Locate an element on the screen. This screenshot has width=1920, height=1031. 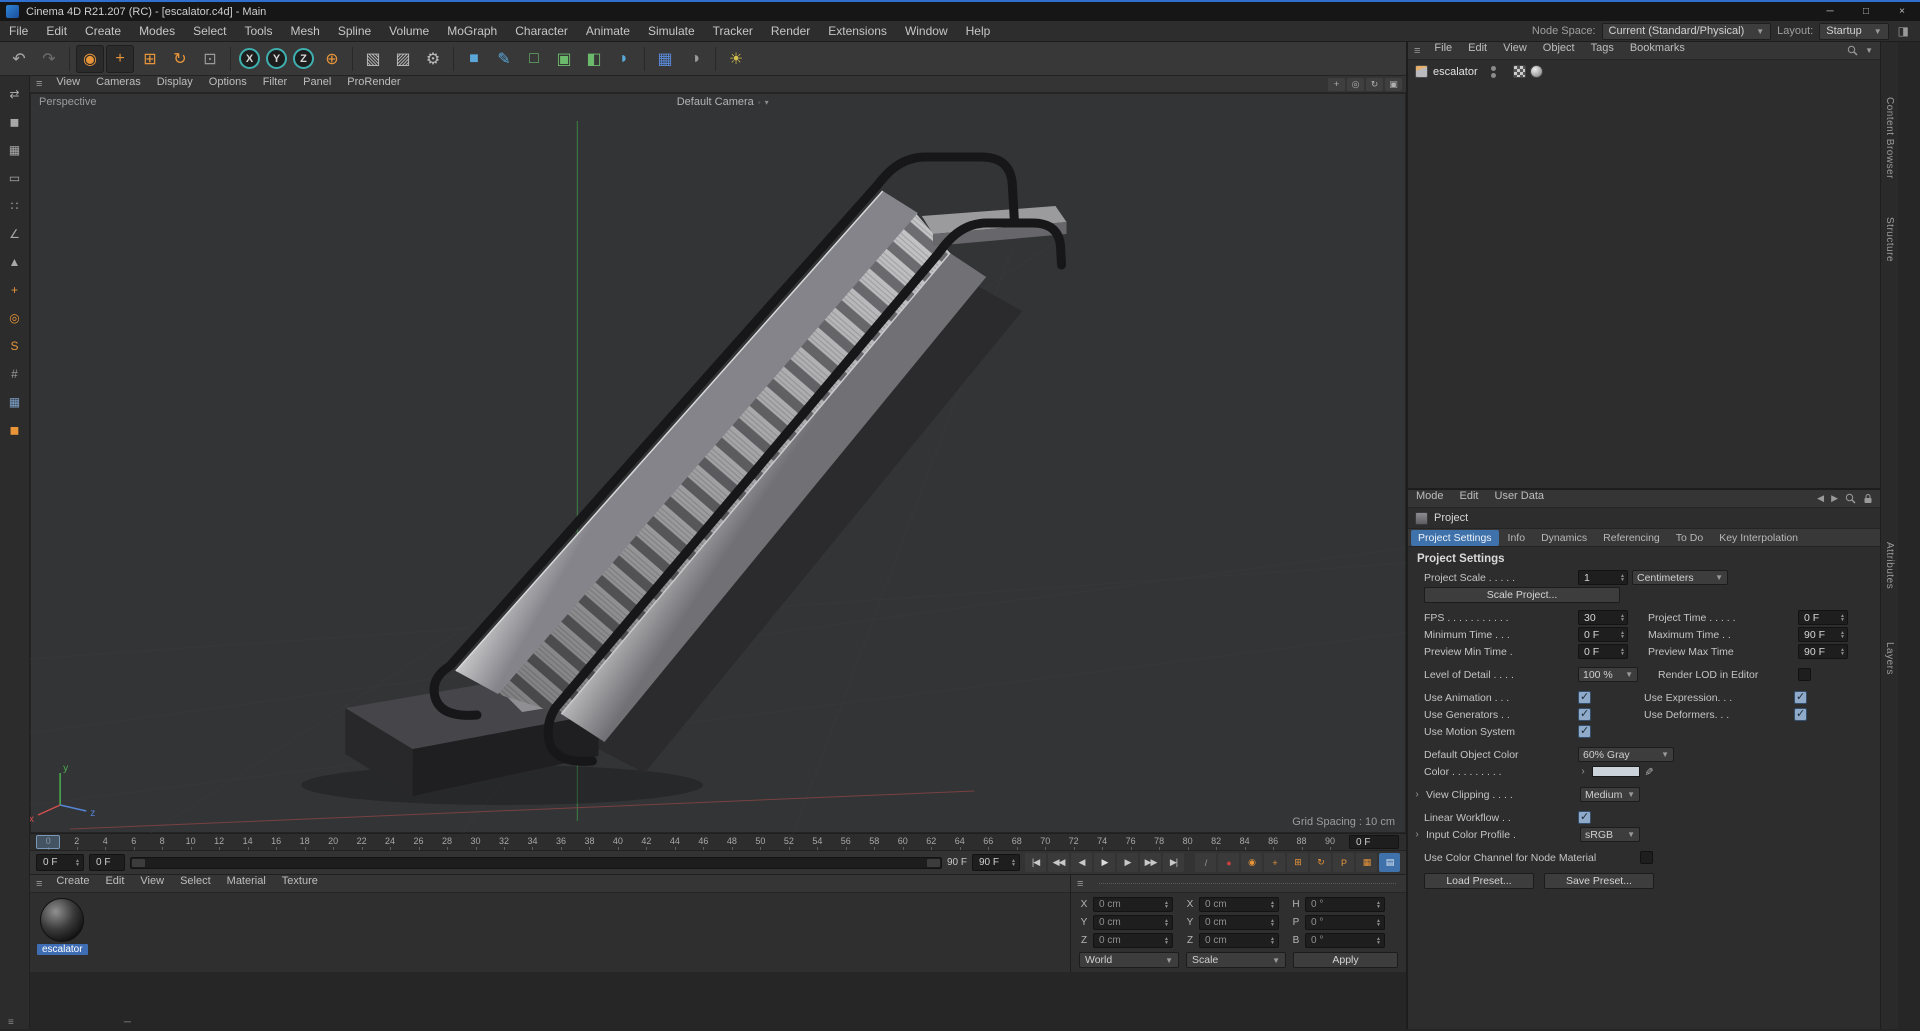
timeline-tick: 74 is located at coordinates (1102, 842).